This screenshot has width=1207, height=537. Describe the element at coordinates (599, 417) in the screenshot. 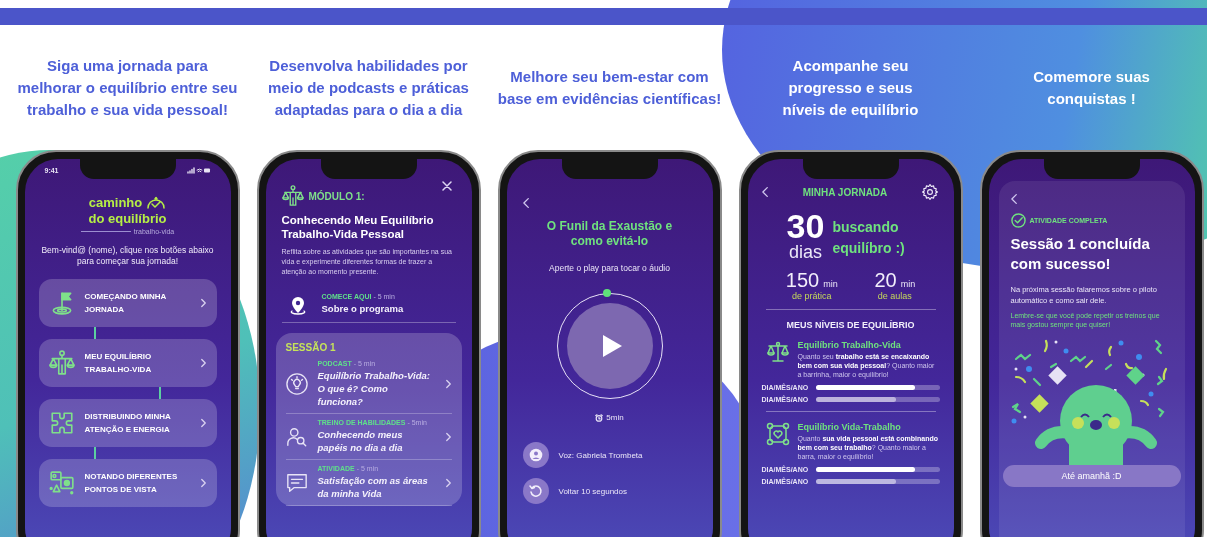

I see `alarm-clock-icon` at that location.